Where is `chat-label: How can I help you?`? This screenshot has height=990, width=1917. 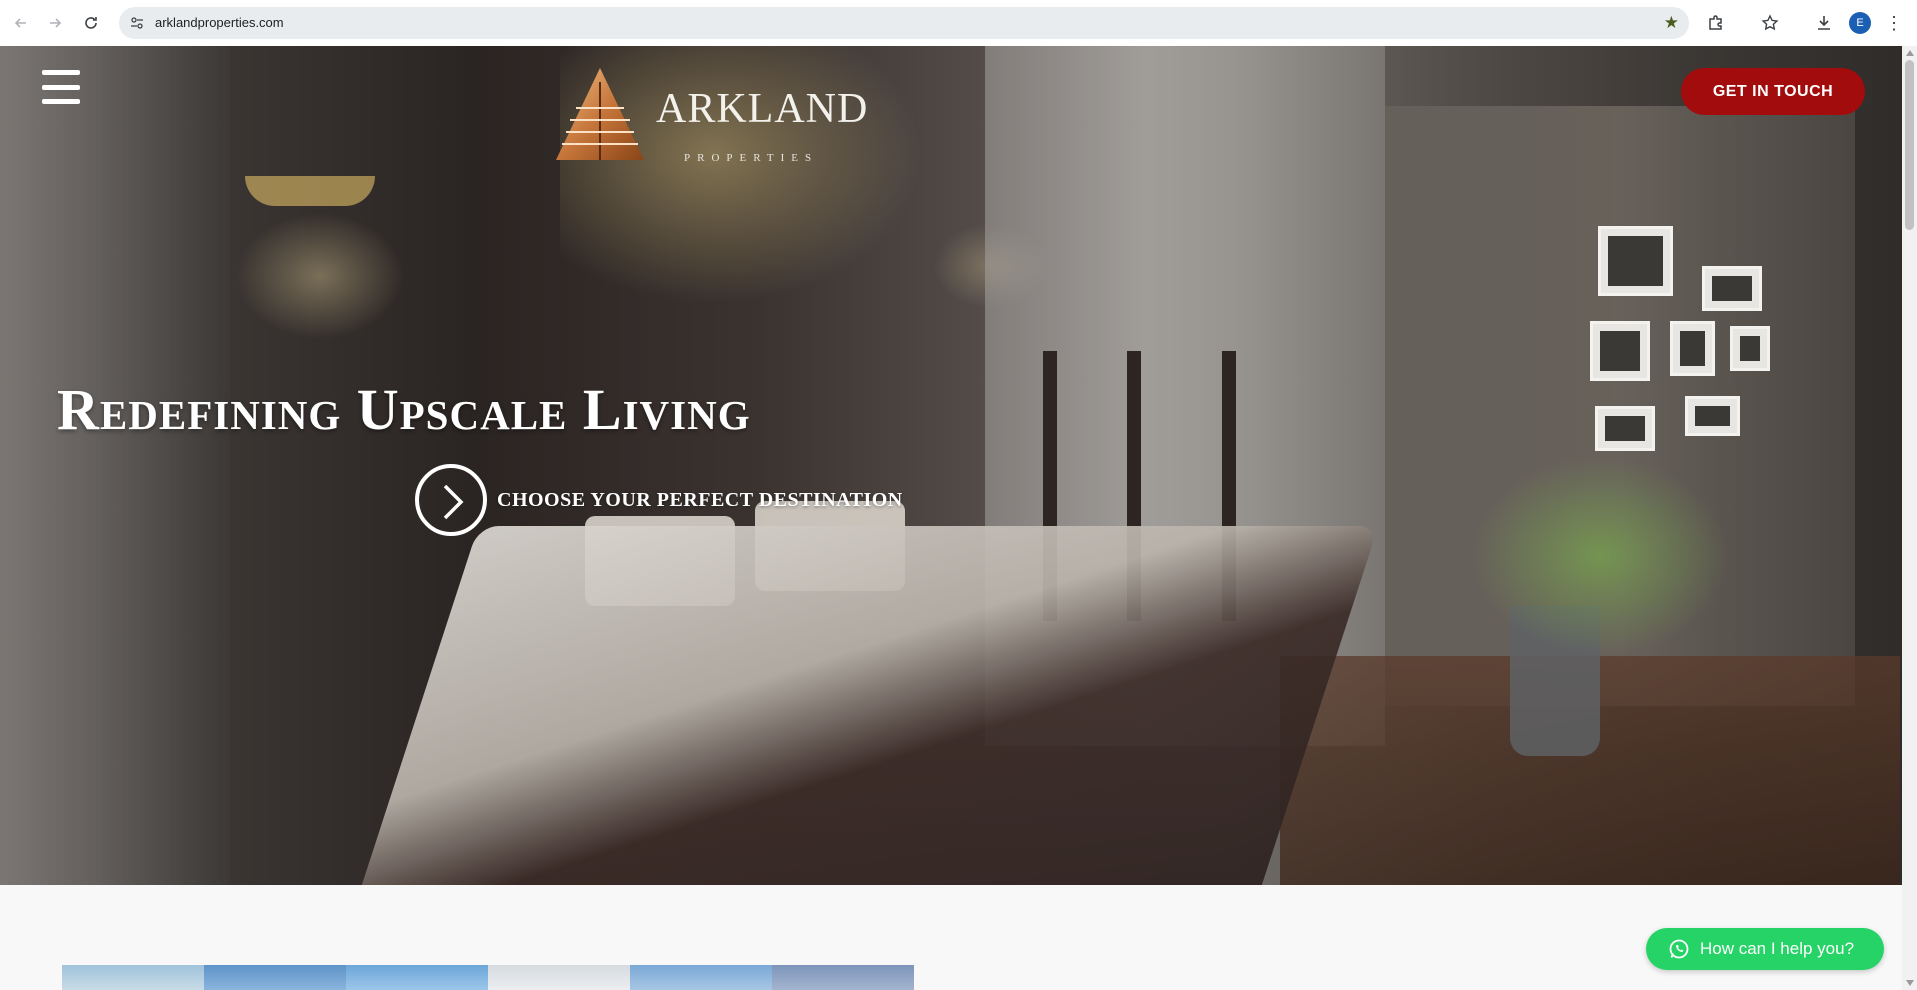 chat-label: How can I help you? is located at coordinates (1777, 948).